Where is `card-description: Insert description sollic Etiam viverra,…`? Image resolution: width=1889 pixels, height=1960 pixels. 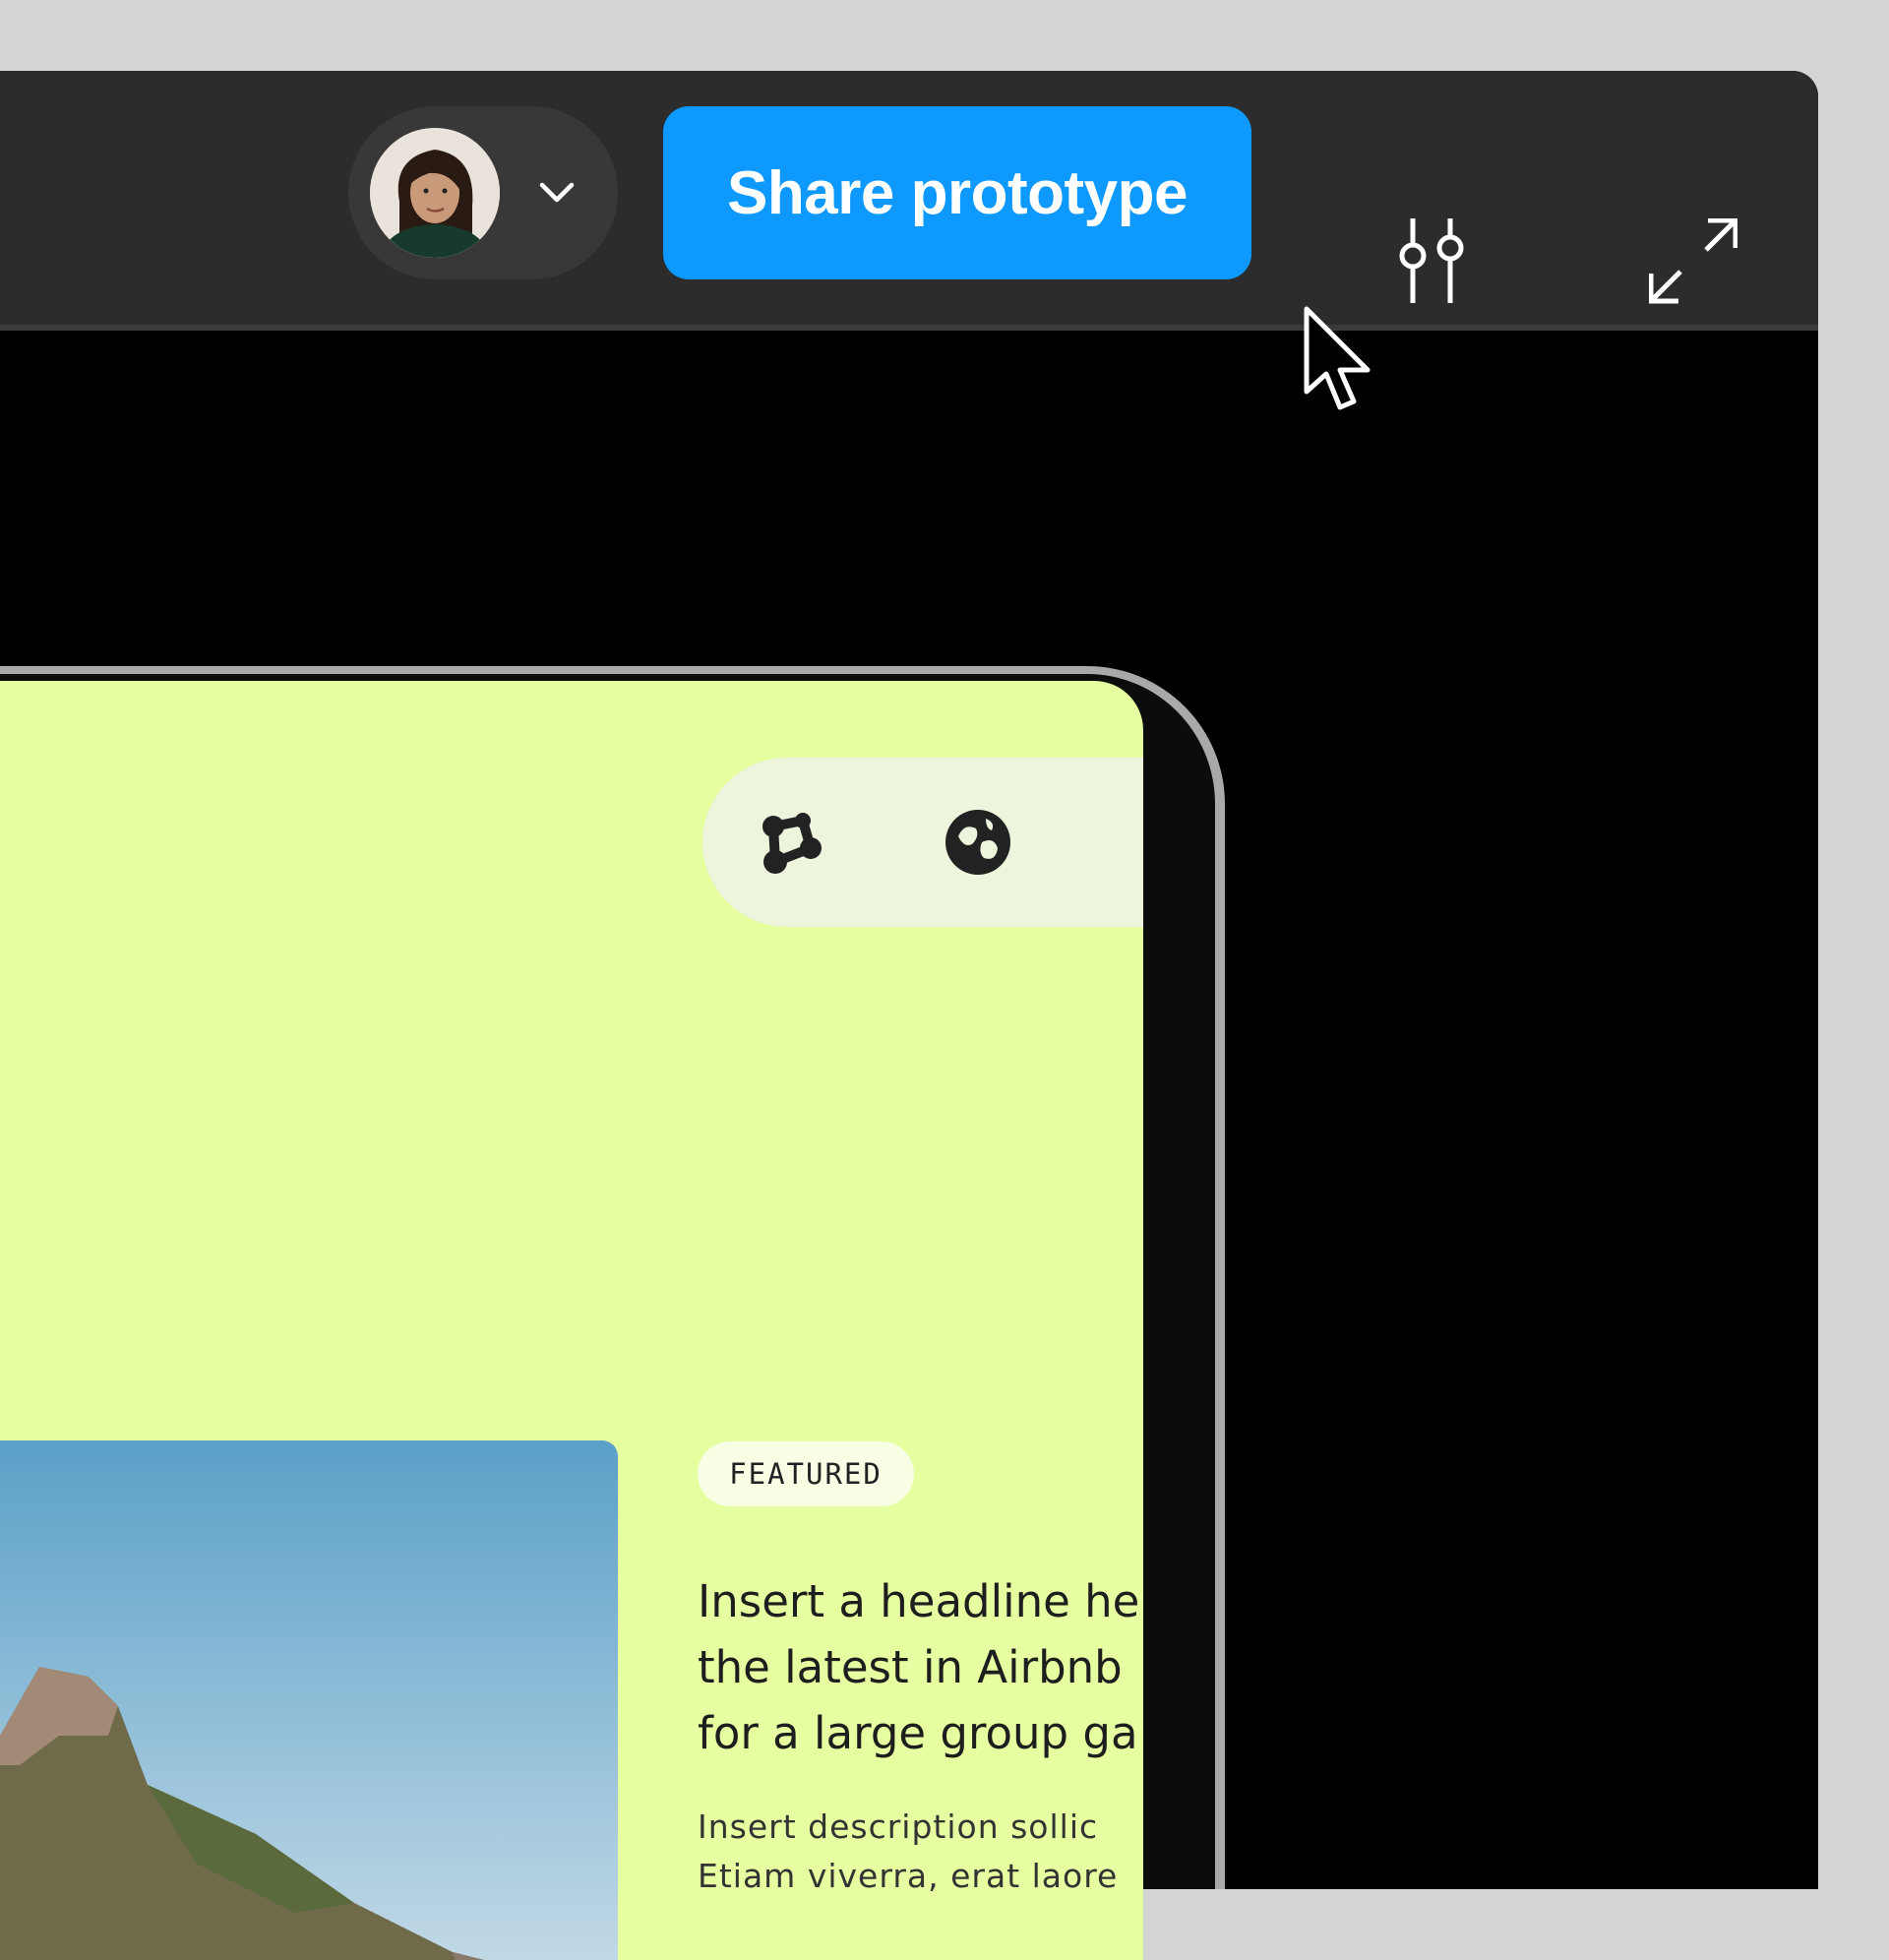 card-description: Insert description sollic Etiam viverra,… is located at coordinates (921, 1852).